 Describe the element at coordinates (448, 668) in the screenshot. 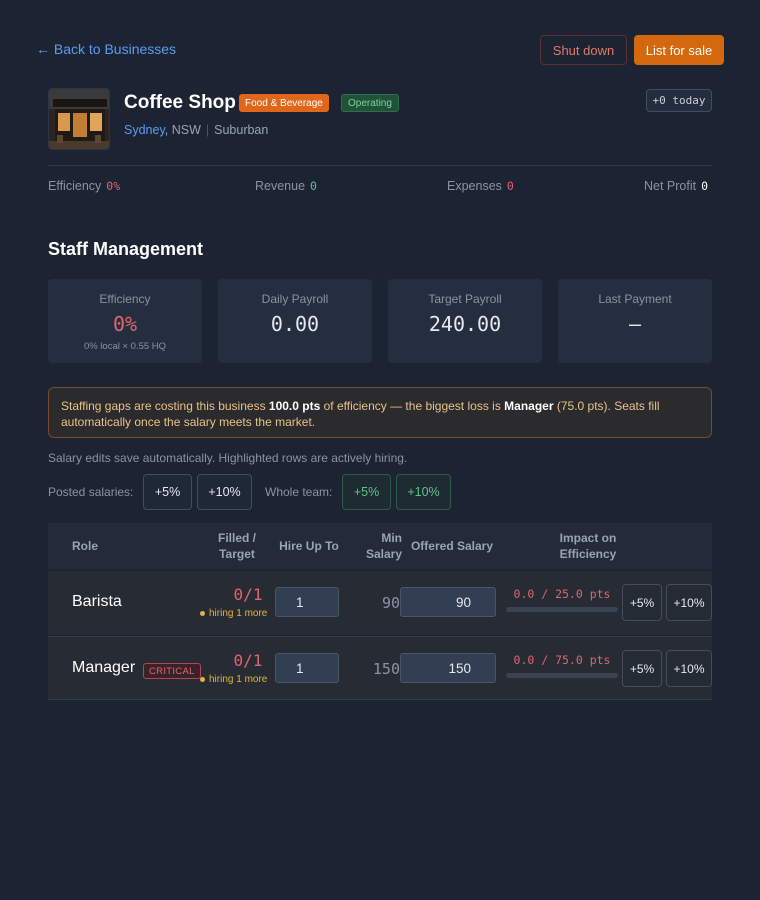

I see `offered-salary-input: 150` at that location.